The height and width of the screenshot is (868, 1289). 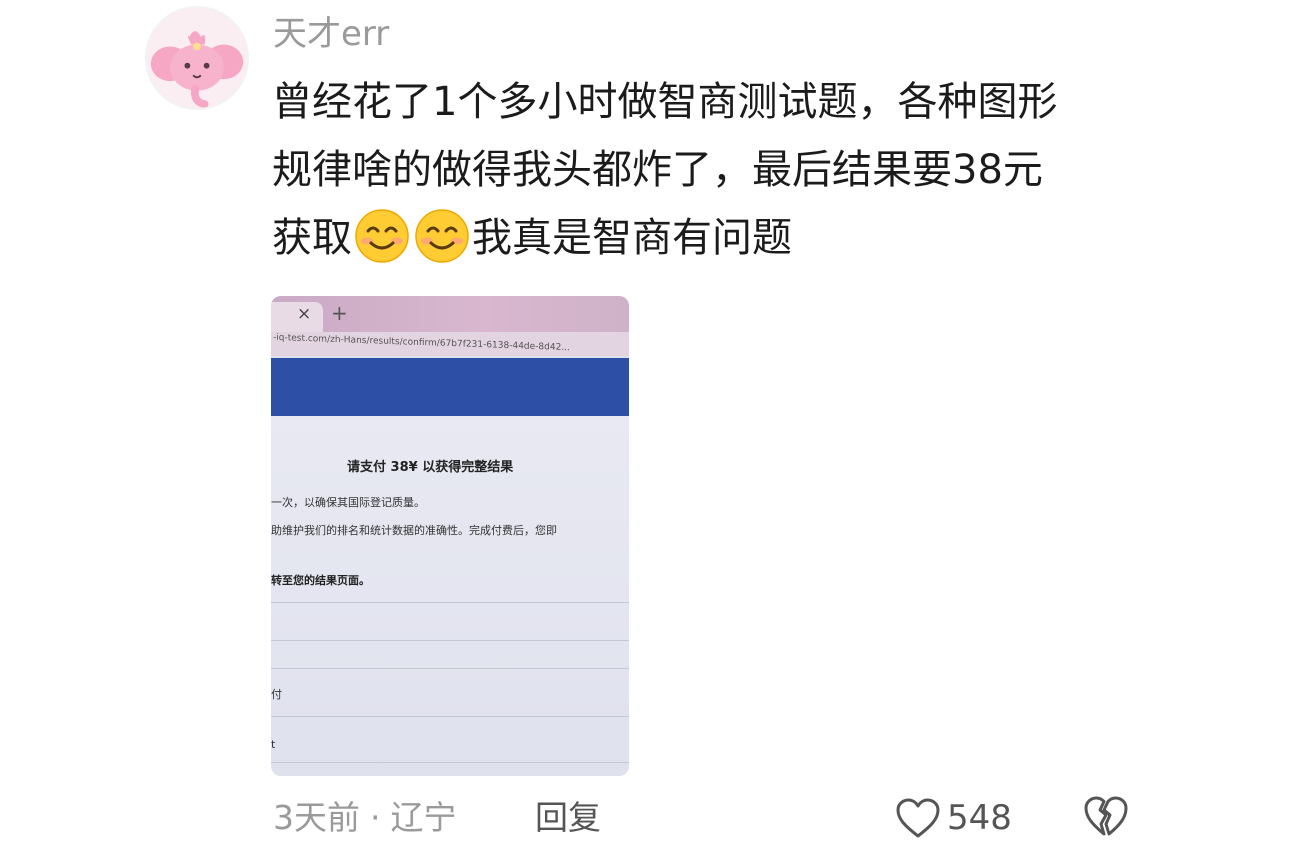 I want to click on photo-text-line: 一次，以确保其国际登记质量。, so click(x=348, y=502).